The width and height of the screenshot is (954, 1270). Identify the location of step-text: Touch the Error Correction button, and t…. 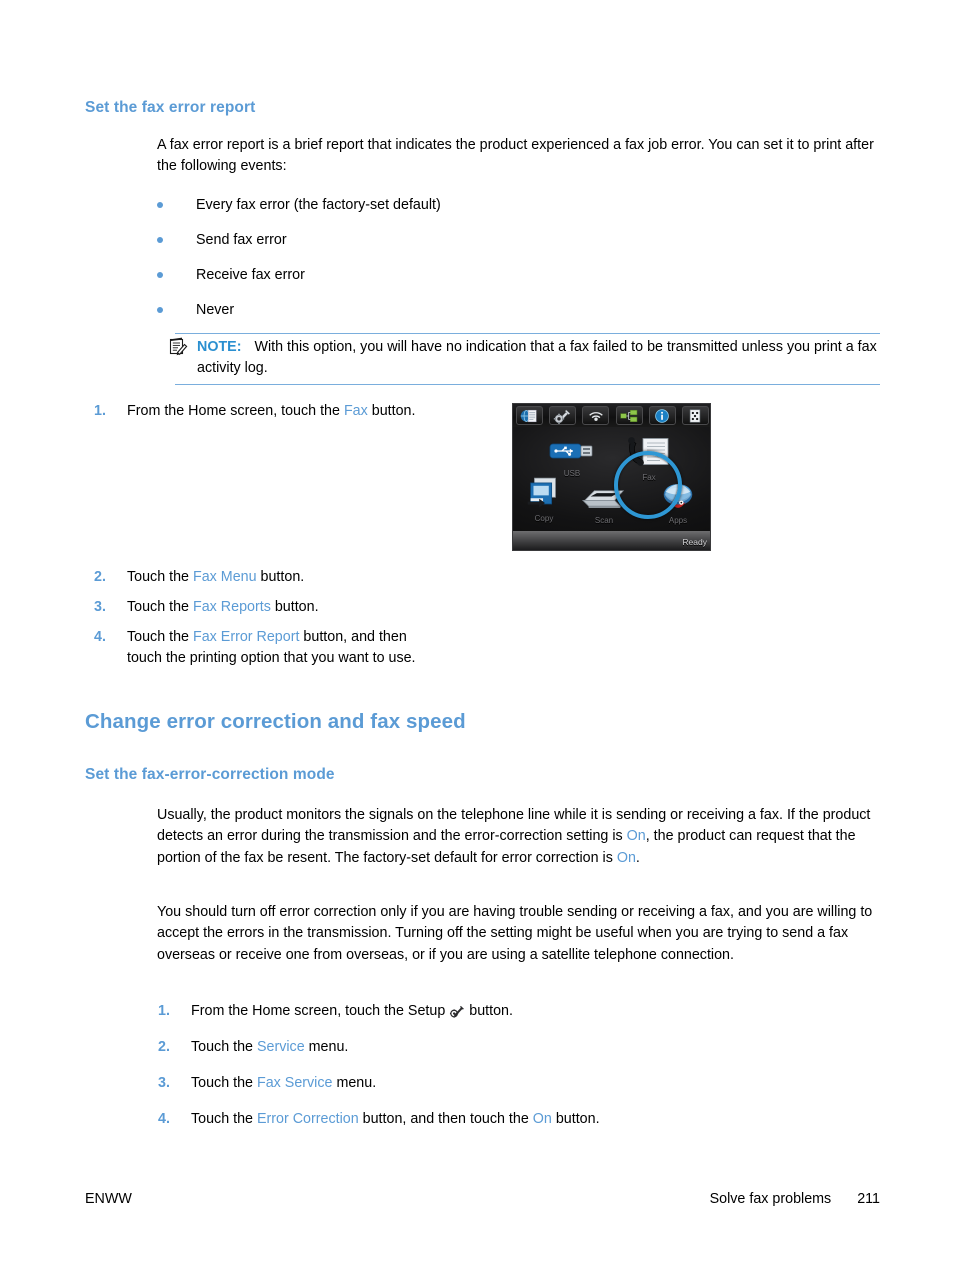
(511, 1119).